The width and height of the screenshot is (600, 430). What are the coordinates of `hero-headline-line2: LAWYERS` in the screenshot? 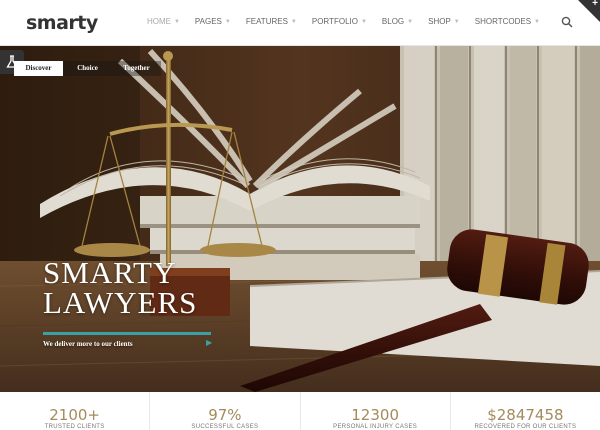 It's located at (120, 302).